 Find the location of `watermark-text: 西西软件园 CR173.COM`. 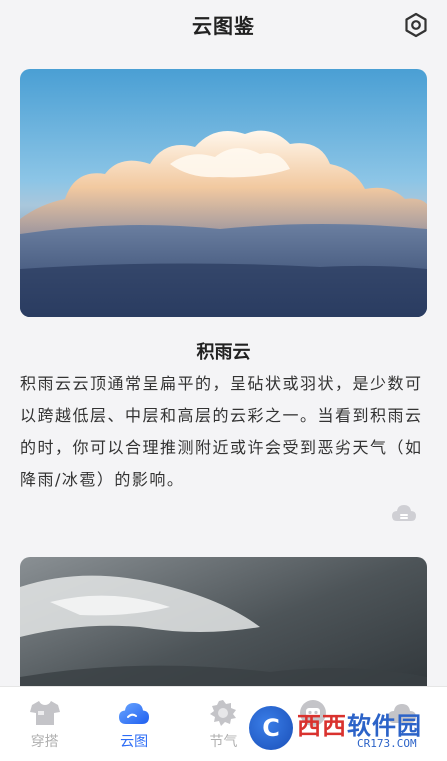

watermark-text: 西西软件园 CR173.COM is located at coordinates (359, 728).